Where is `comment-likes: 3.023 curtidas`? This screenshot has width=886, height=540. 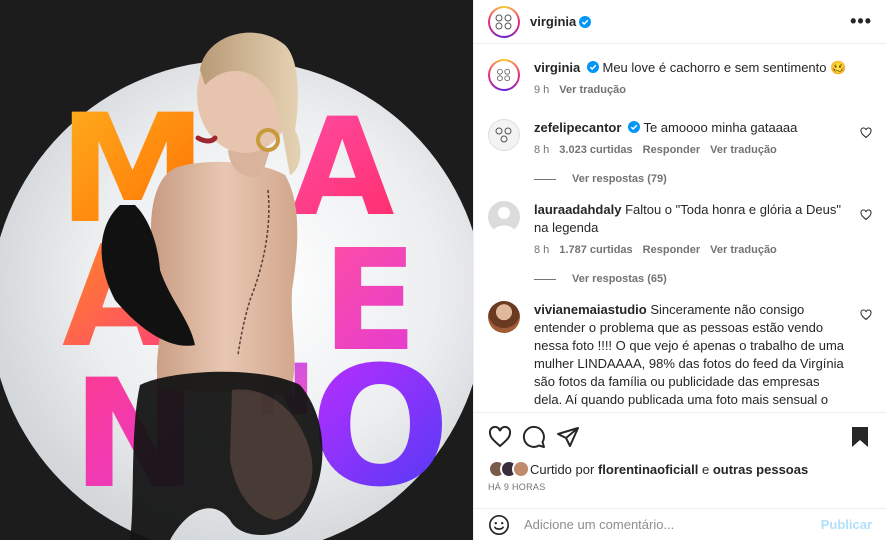
comment-likes: 3.023 curtidas is located at coordinates (595, 150).